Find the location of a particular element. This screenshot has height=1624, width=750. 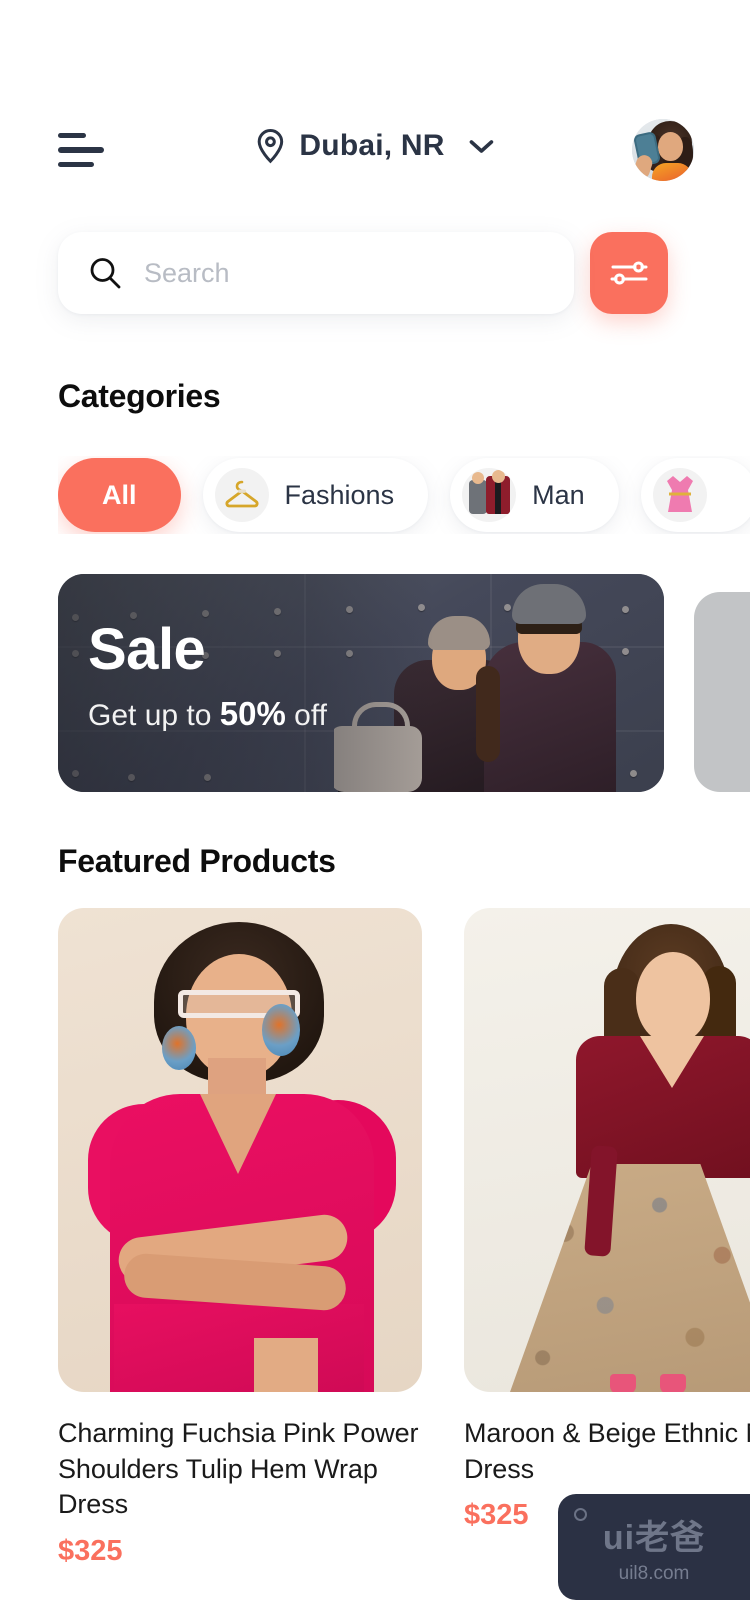

featured-heading: Featured Products is located at coordinates (197, 861).